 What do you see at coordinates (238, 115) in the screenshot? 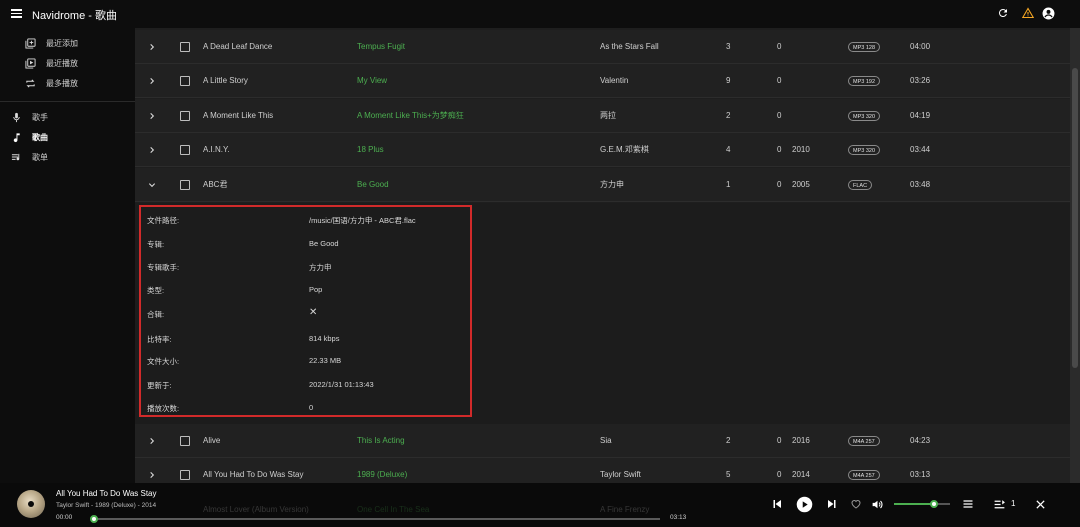
I see `song-title: A Moment Like This` at bounding box center [238, 115].